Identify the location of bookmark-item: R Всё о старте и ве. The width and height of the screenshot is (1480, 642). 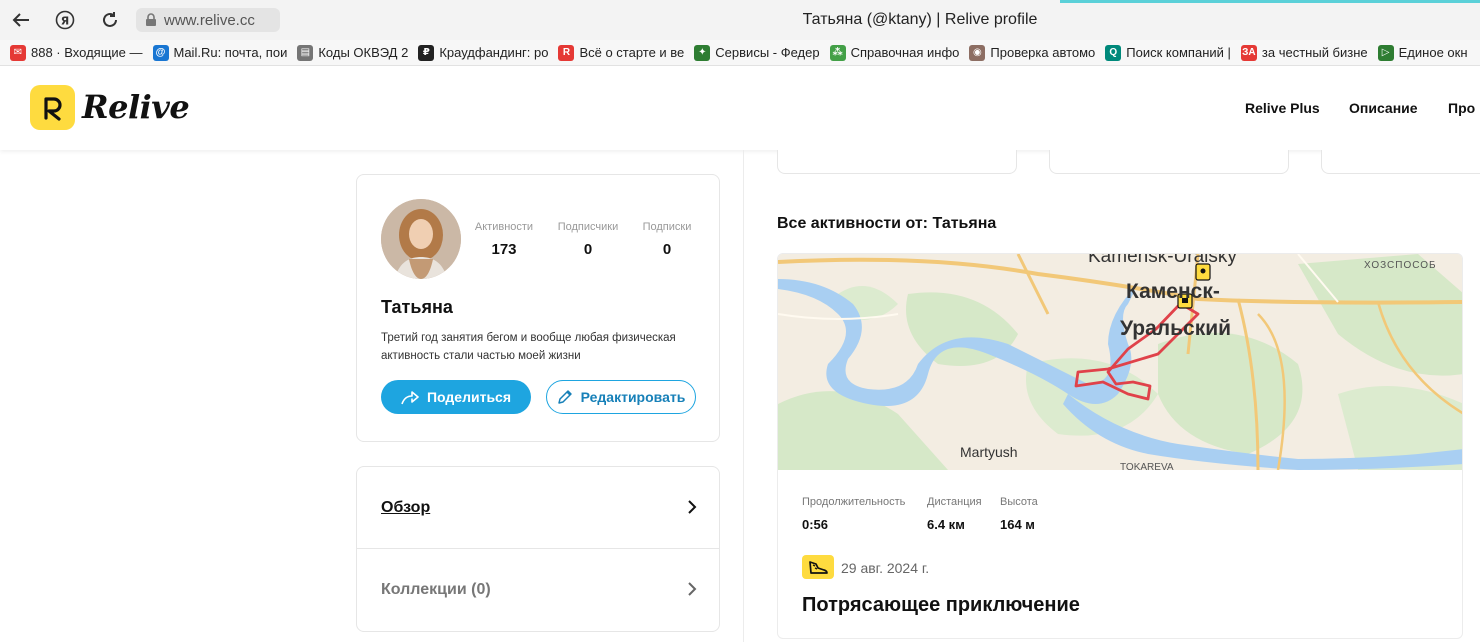
(621, 52).